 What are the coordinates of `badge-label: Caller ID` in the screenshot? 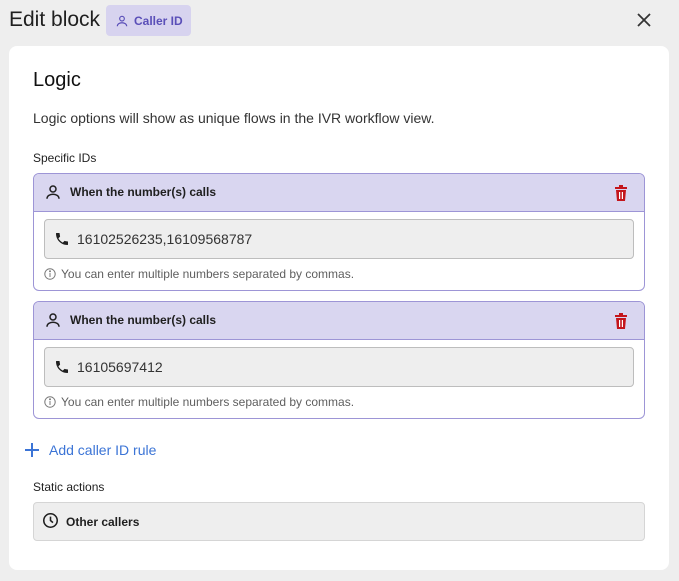 It's located at (158, 20).